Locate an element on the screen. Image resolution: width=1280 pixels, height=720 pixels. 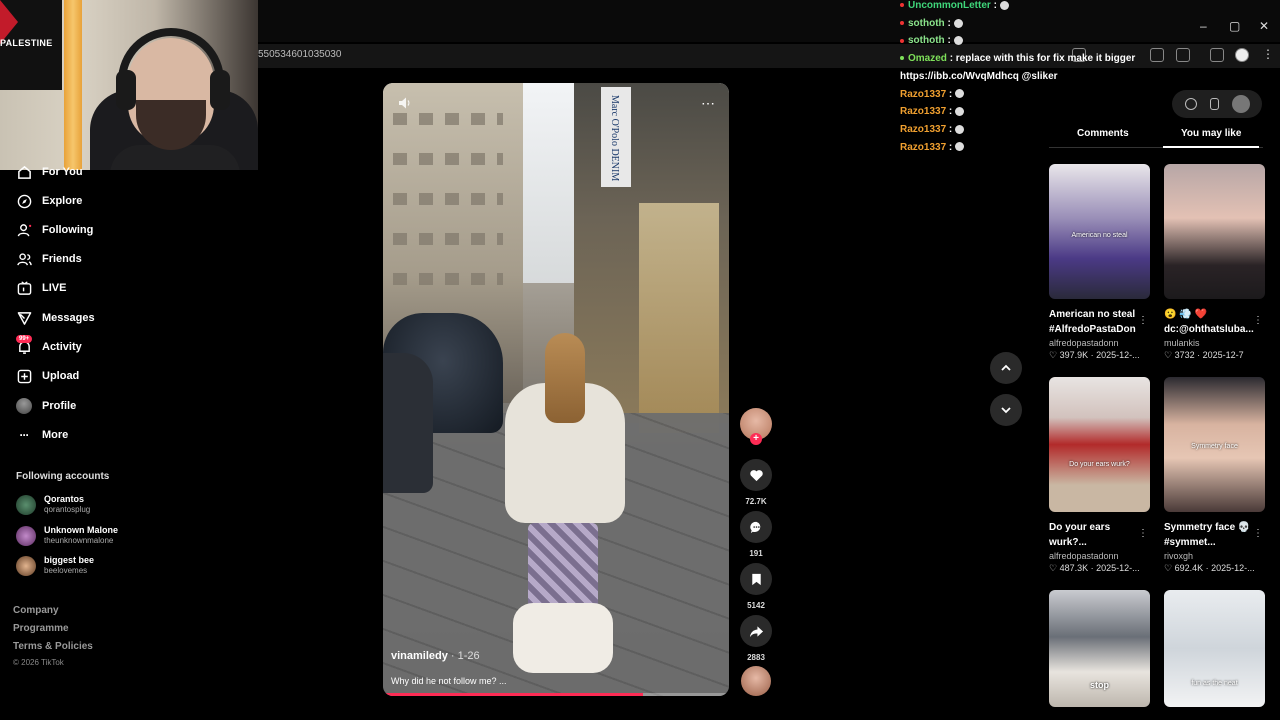
plus-square-icon is located at coordinates (24, 376).